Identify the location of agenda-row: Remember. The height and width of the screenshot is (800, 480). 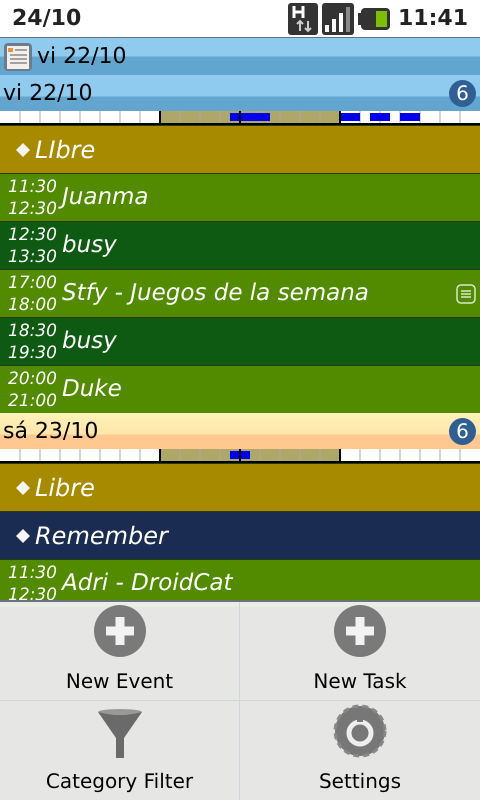
(240, 535).